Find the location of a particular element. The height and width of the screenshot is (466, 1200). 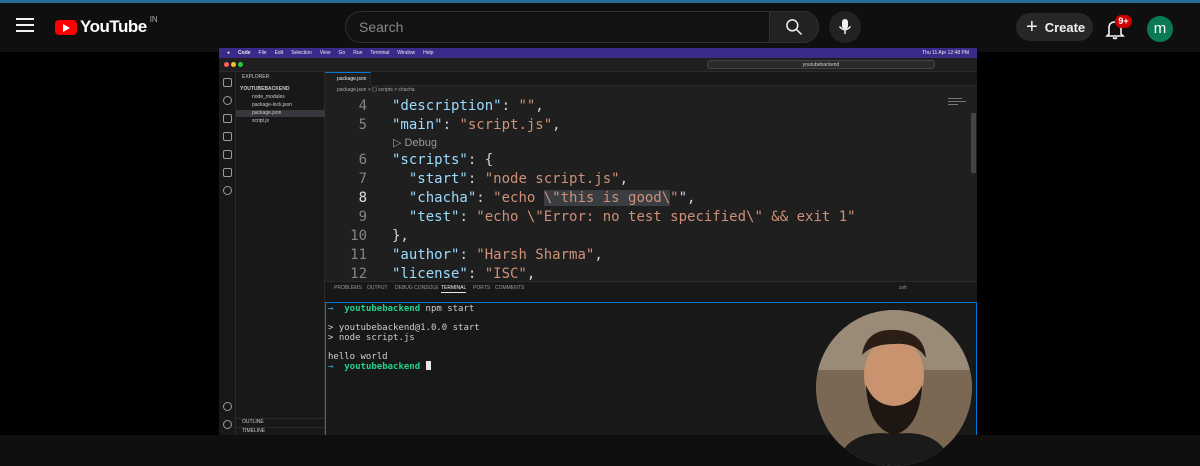

remote-icon is located at coordinates (227, 172).